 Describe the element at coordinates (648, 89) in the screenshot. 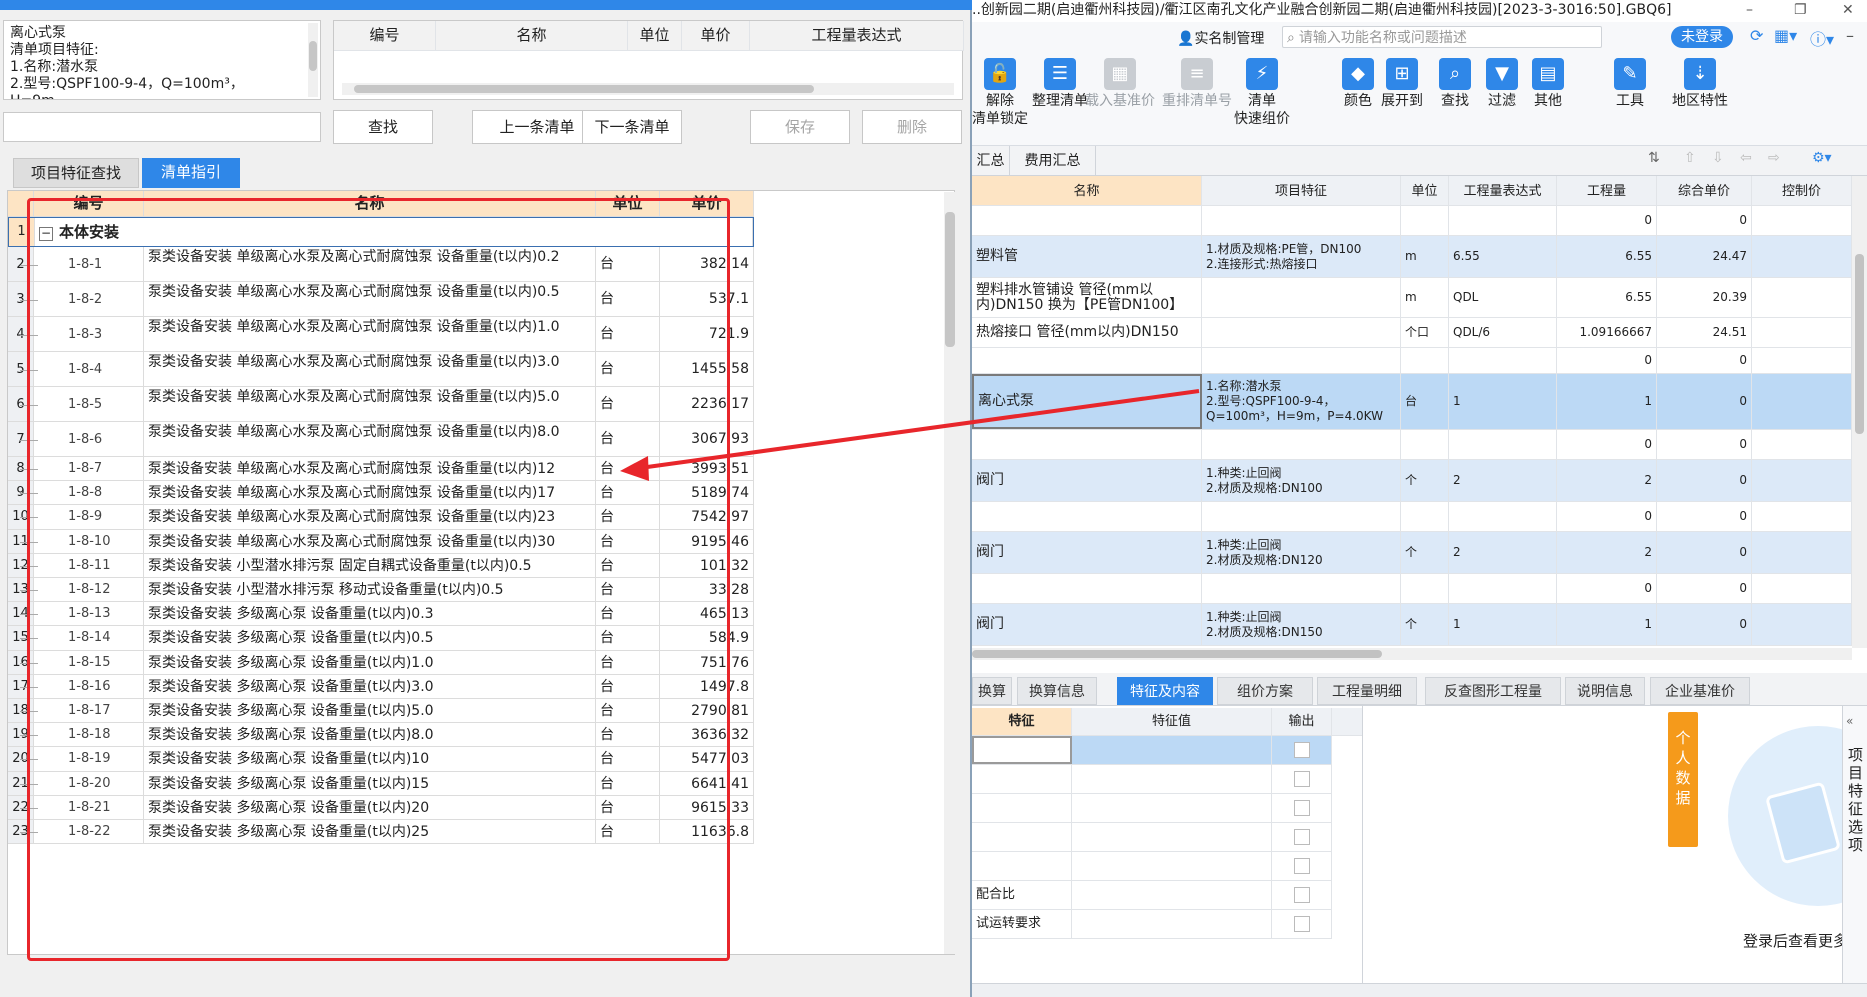

I see `quota-hscroll` at that location.